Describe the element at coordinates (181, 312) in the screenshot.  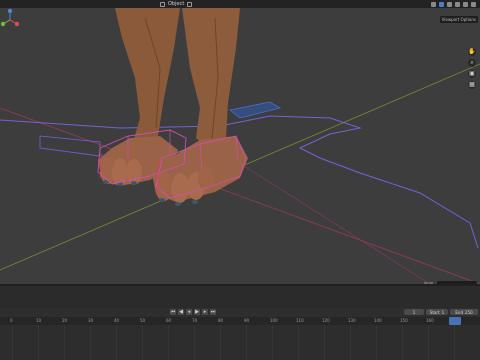
I see `prev-keyframe-icon: ◀` at that location.